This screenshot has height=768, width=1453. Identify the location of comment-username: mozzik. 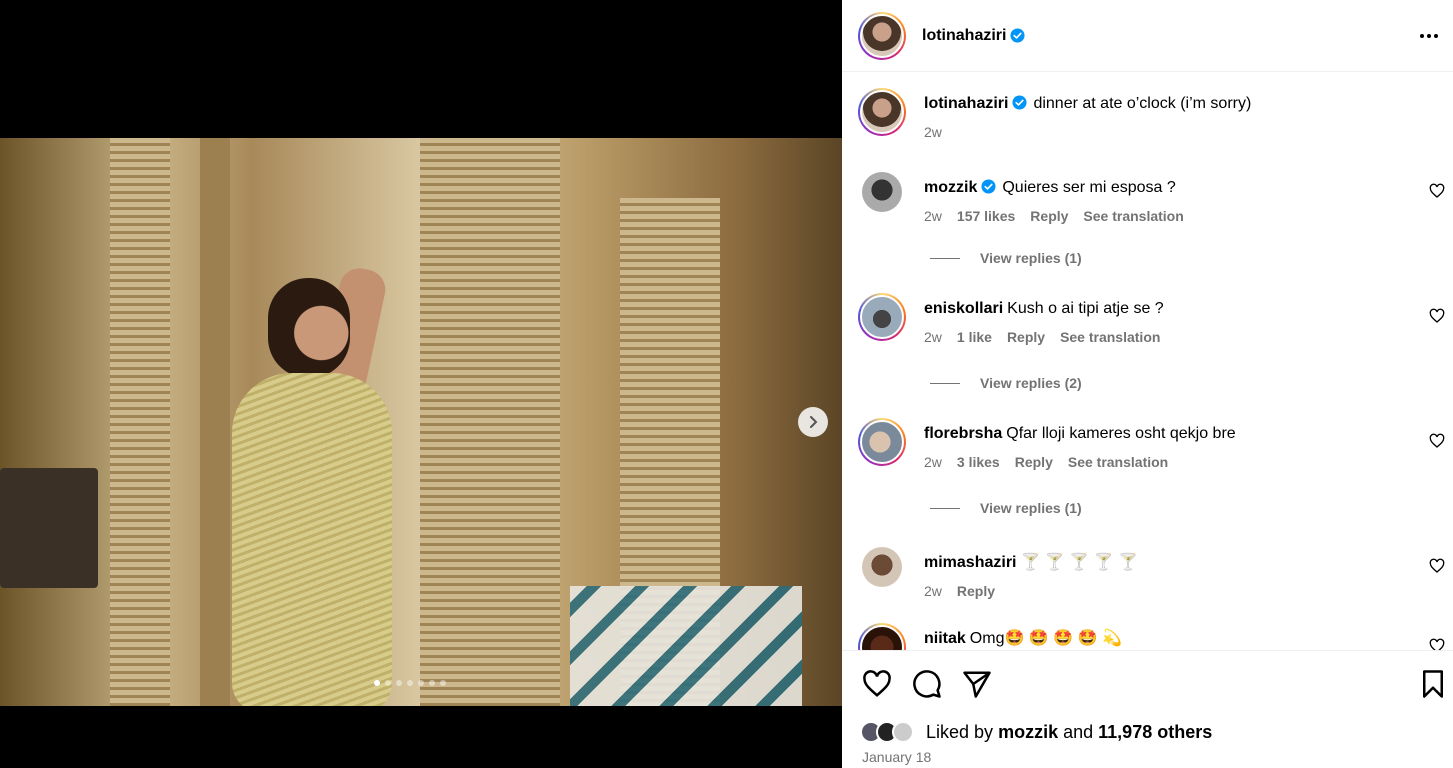
(950, 187).